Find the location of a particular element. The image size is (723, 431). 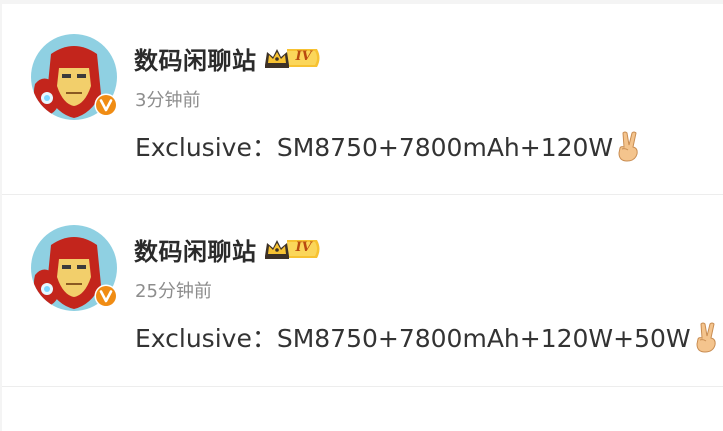

post-content: Exclusive：SM8750+7800mAh+120W is located at coordinates (389, 146).